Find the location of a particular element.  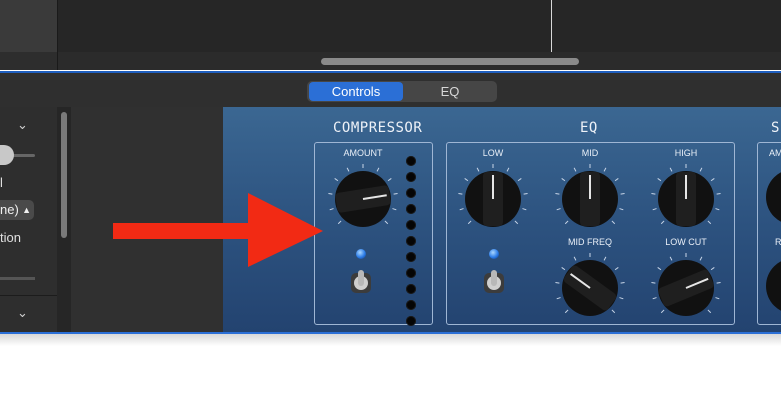

mid-freq-label: MID FREQ is located at coordinates (590, 242).